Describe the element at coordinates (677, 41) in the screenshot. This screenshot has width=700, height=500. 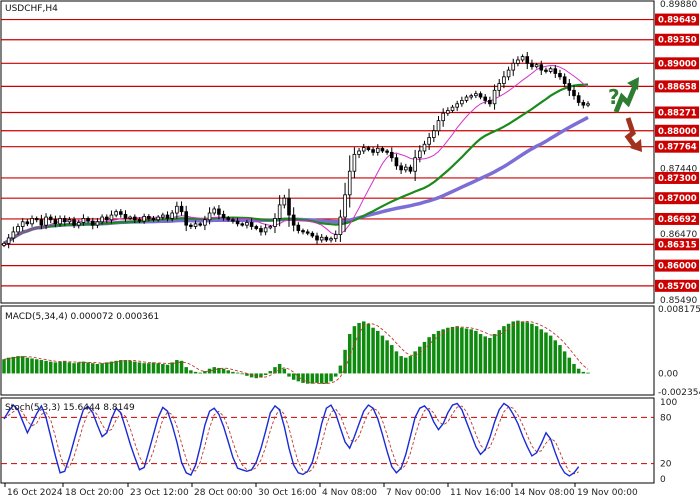
I see `level-tag-label: 0.89350` at that location.